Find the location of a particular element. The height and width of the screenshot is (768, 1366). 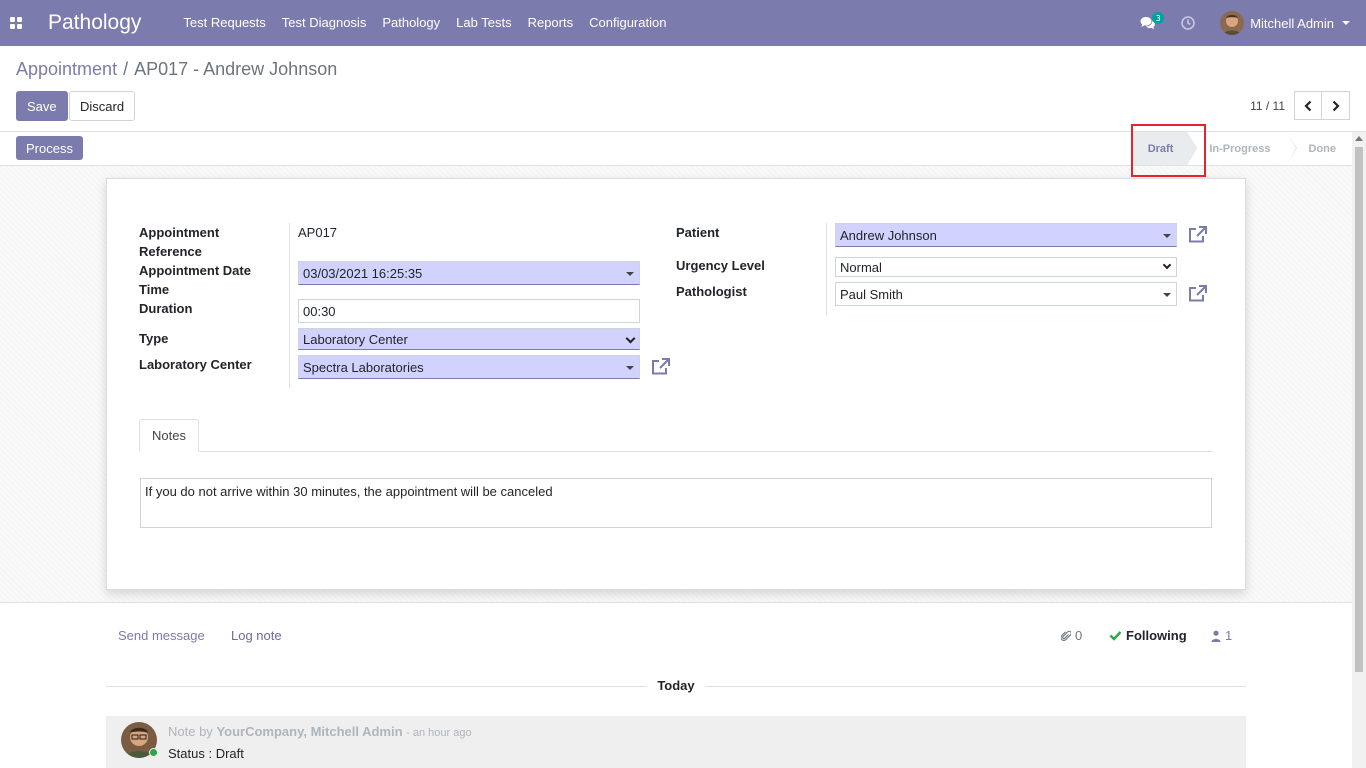

attachments-count: 0 is located at coordinates (1079, 635).